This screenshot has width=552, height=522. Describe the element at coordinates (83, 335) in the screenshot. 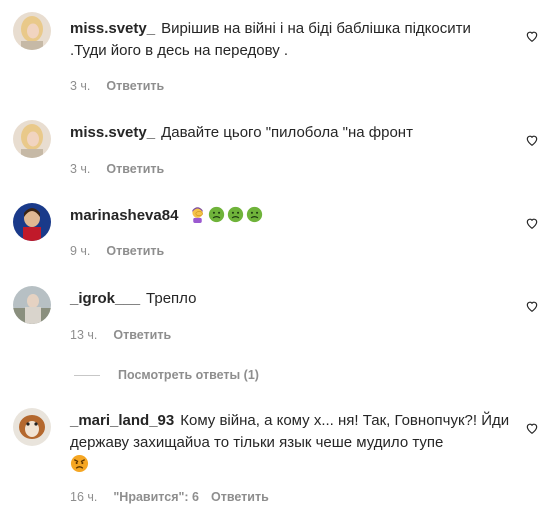

I see `comment-time: 13 ч.` at that location.